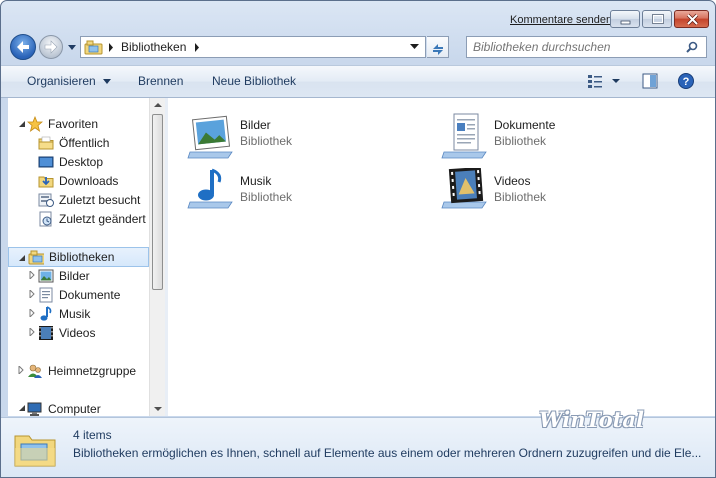 This screenshot has height=478, width=716. I want to click on tree-item-public: Öffentlich, so click(93, 143).